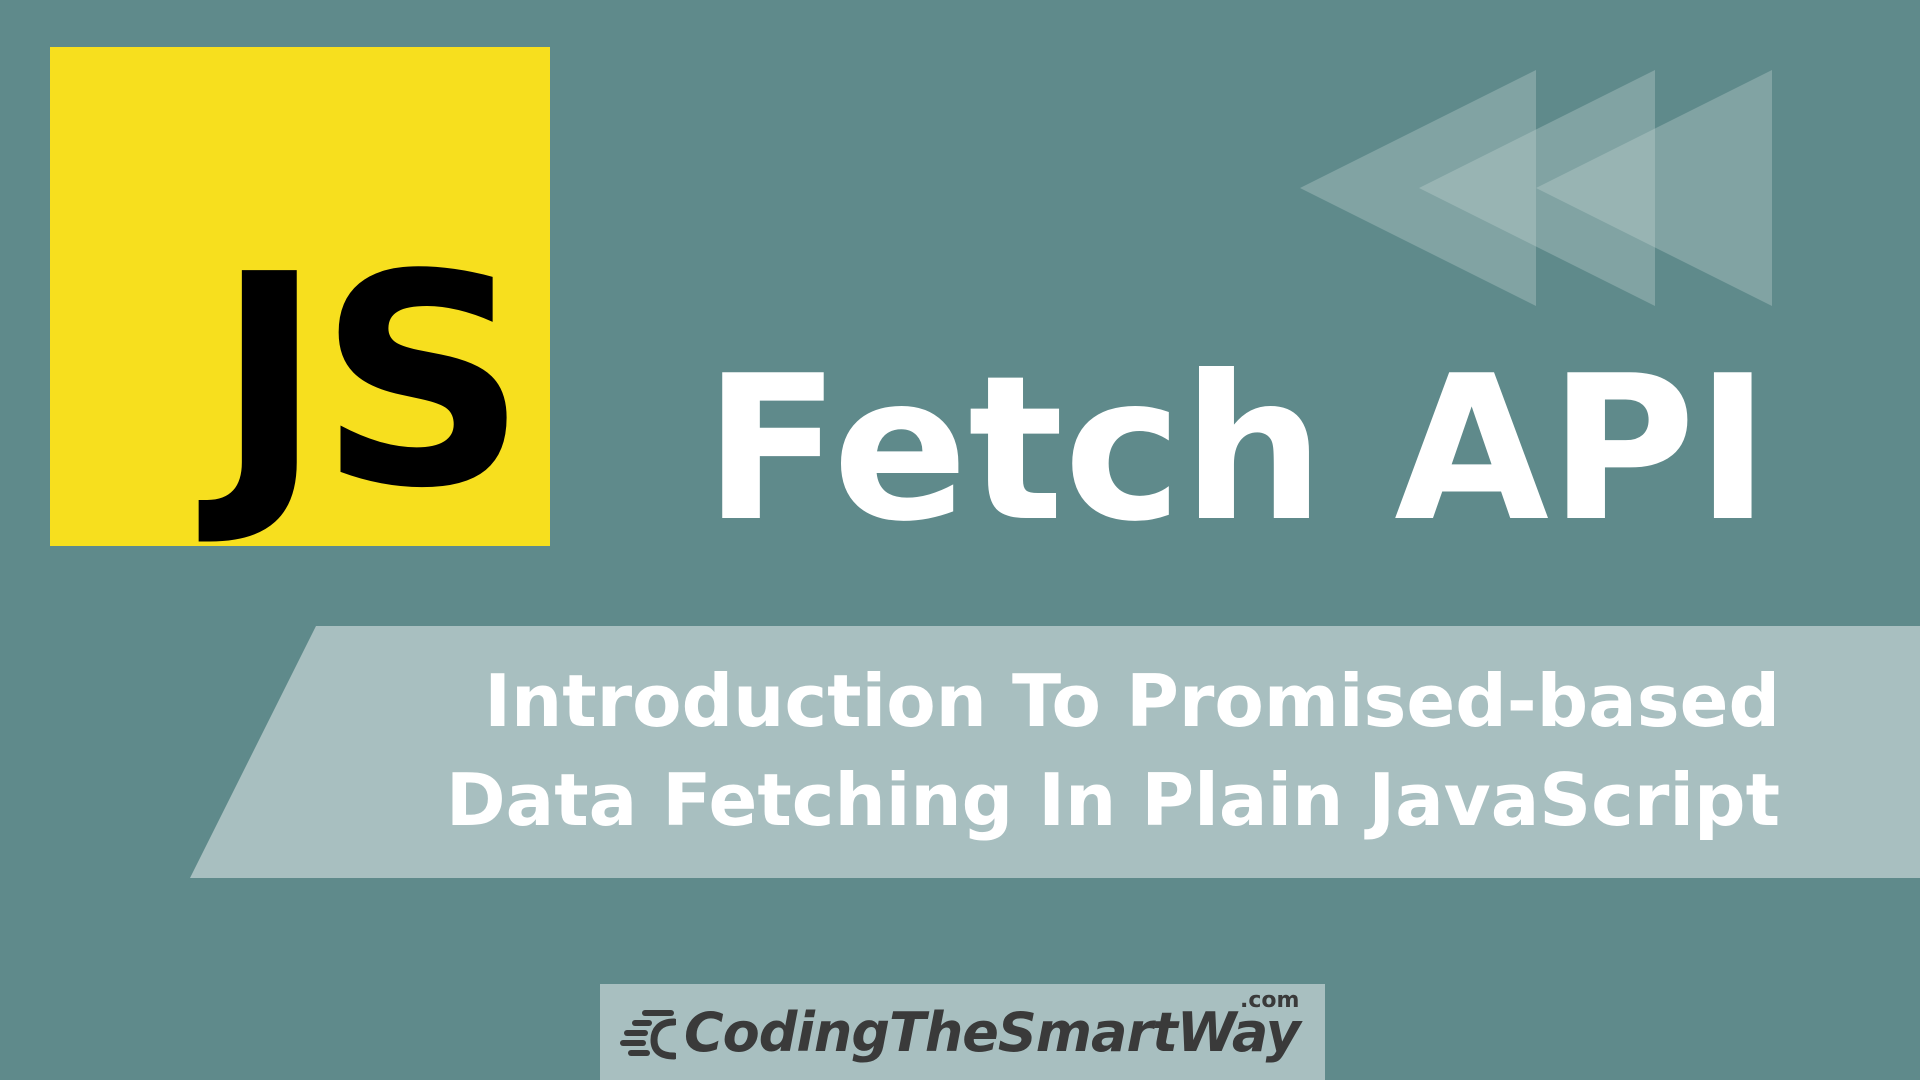 Image resolution: width=1920 pixels, height=1080 pixels. Describe the element at coordinates (1236, 449) in the screenshot. I see `page-title: Fetch API` at that location.